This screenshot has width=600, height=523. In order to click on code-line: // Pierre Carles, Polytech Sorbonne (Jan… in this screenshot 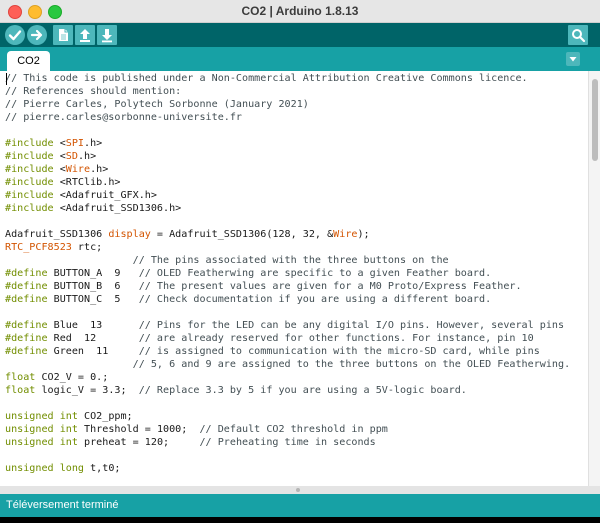, I will do `click(287, 104)`.